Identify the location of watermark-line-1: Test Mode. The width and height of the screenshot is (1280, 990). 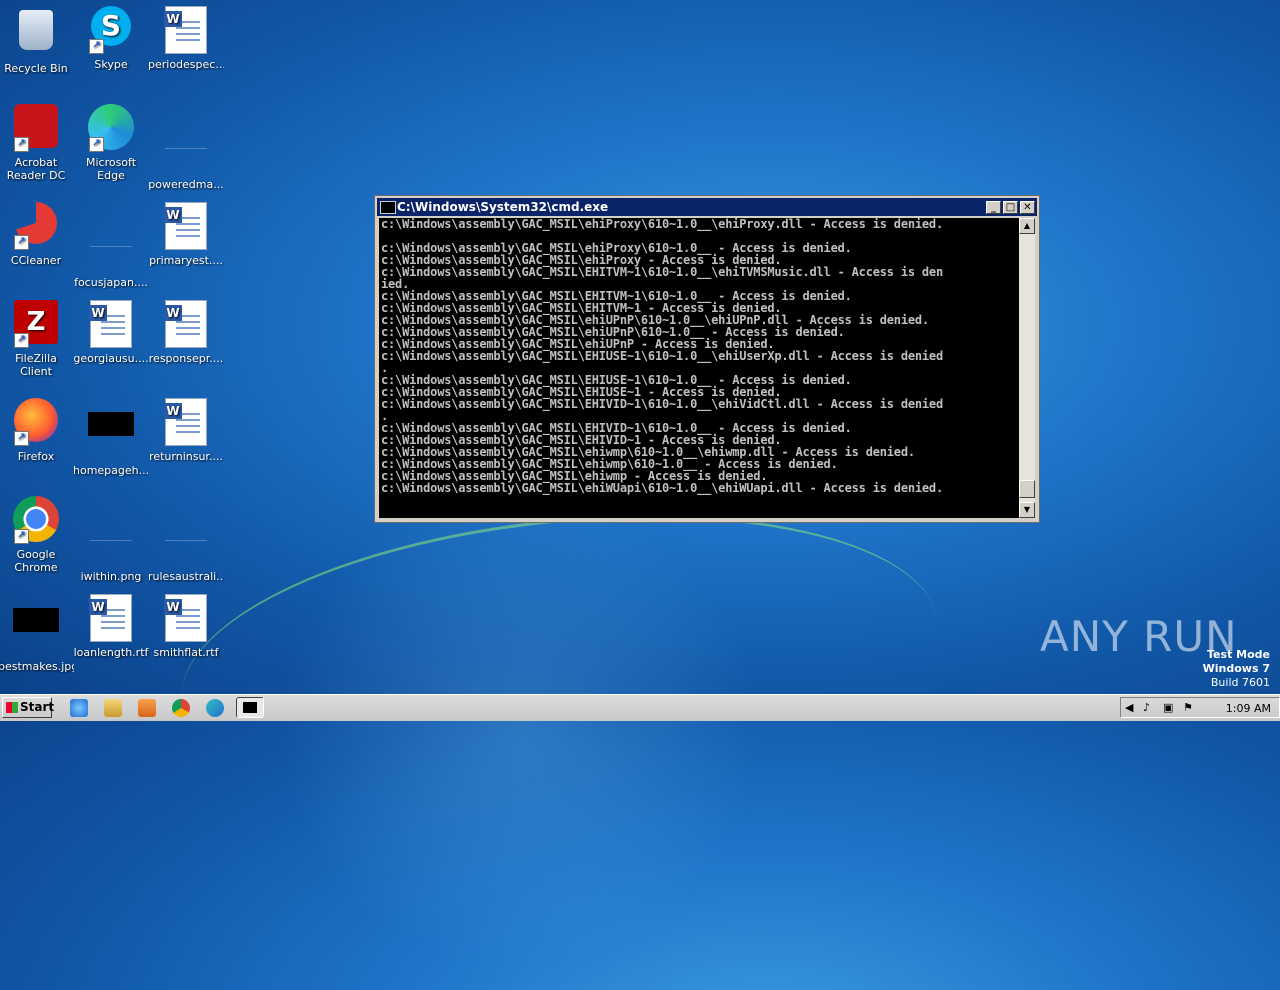
(1238, 654).